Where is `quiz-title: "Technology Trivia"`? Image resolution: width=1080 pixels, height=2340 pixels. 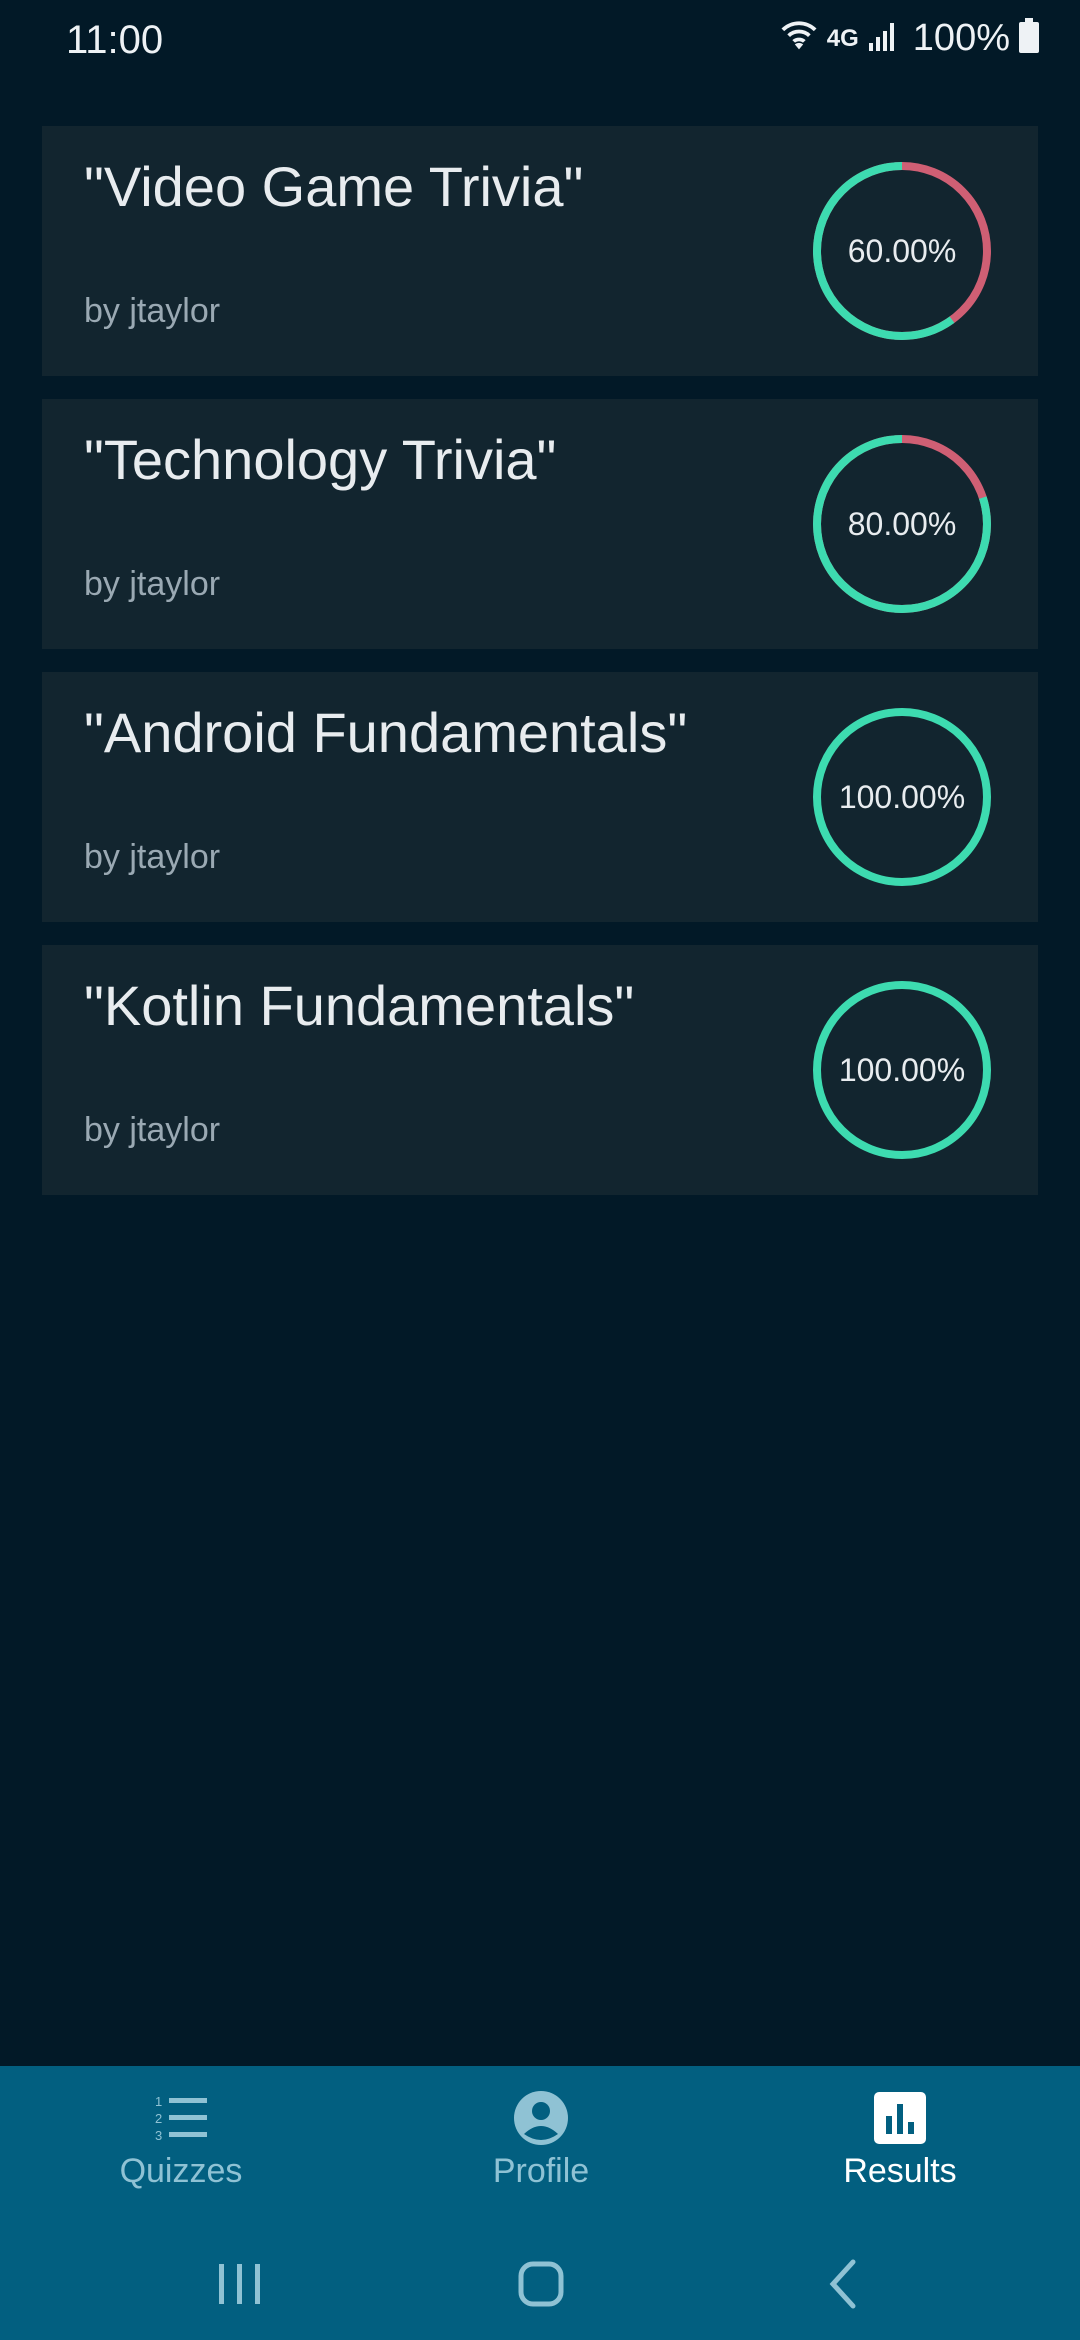 quiz-title: "Technology Trivia" is located at coordinates (320, 459).